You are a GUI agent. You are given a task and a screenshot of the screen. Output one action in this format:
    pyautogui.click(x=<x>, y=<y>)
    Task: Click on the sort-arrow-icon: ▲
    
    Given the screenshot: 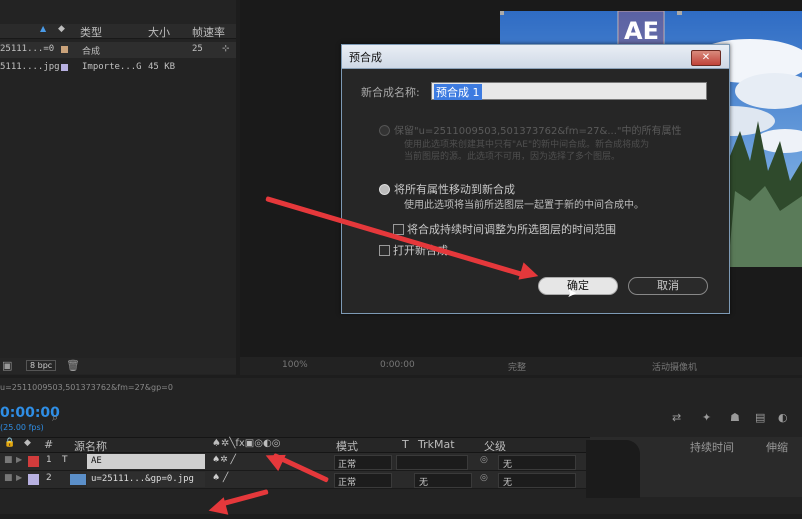 What is the action you would take?
    pyautogui.click(x=43, y=28)
    